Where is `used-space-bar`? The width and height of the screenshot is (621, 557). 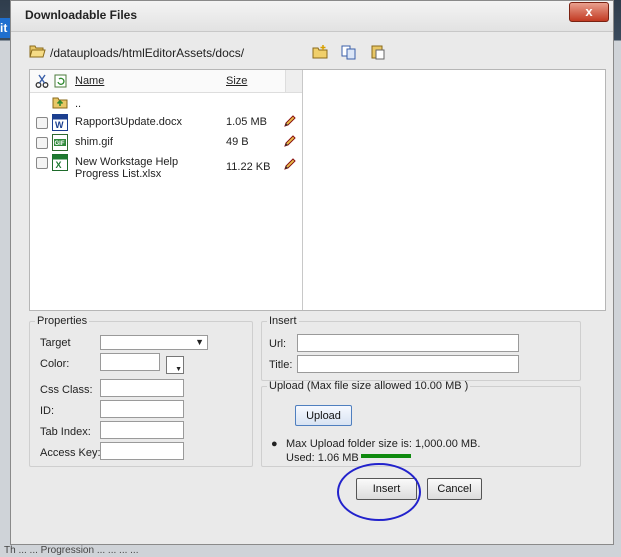
used-space-bar is located at coordinates (386, 456).